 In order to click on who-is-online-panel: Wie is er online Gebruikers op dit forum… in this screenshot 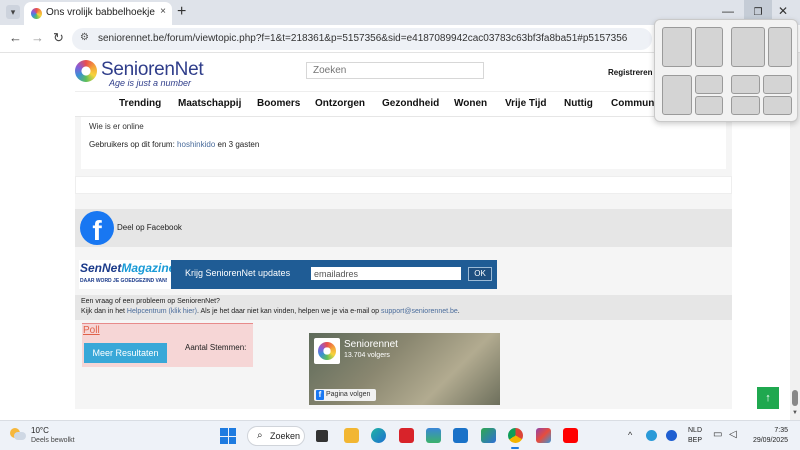, I will do `click(403, 143)`.